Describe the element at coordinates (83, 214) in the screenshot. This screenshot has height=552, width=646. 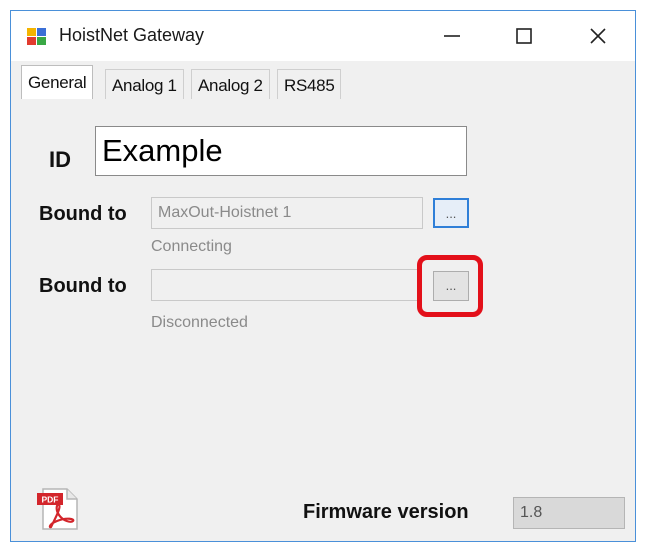
I see `bound-to-label-1: Bound to` at that location.